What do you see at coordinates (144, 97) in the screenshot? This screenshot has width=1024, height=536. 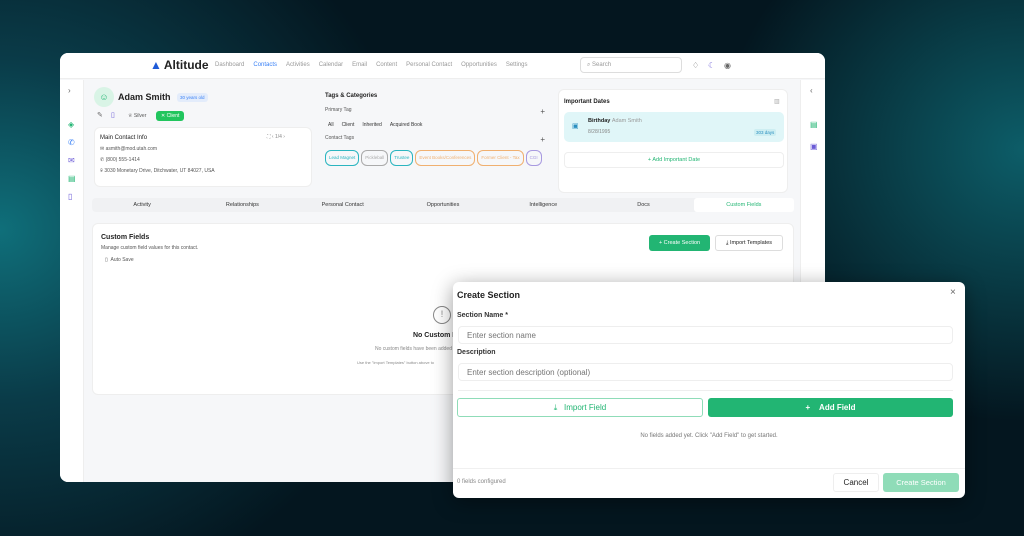 I see `contact-name: Adam Smith` at bounding box center [144, 97].